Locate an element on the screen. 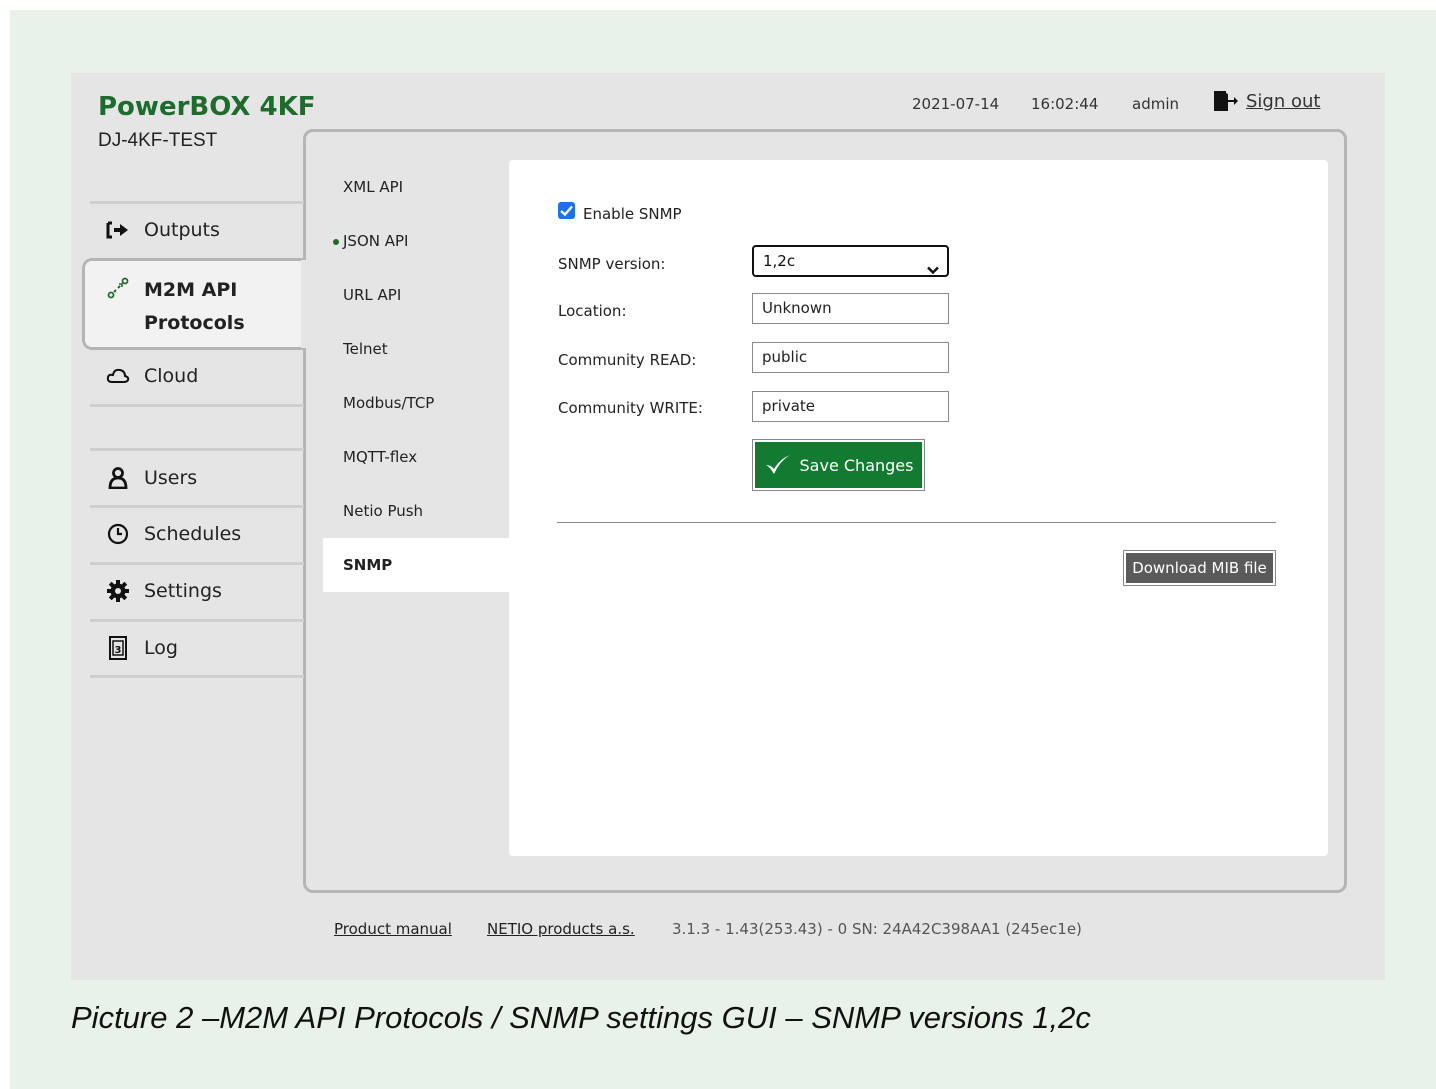 The height and width of the screenshot is (1089, 1436). sidebar-item-label: Outputs is located at coordinates (182, 230).